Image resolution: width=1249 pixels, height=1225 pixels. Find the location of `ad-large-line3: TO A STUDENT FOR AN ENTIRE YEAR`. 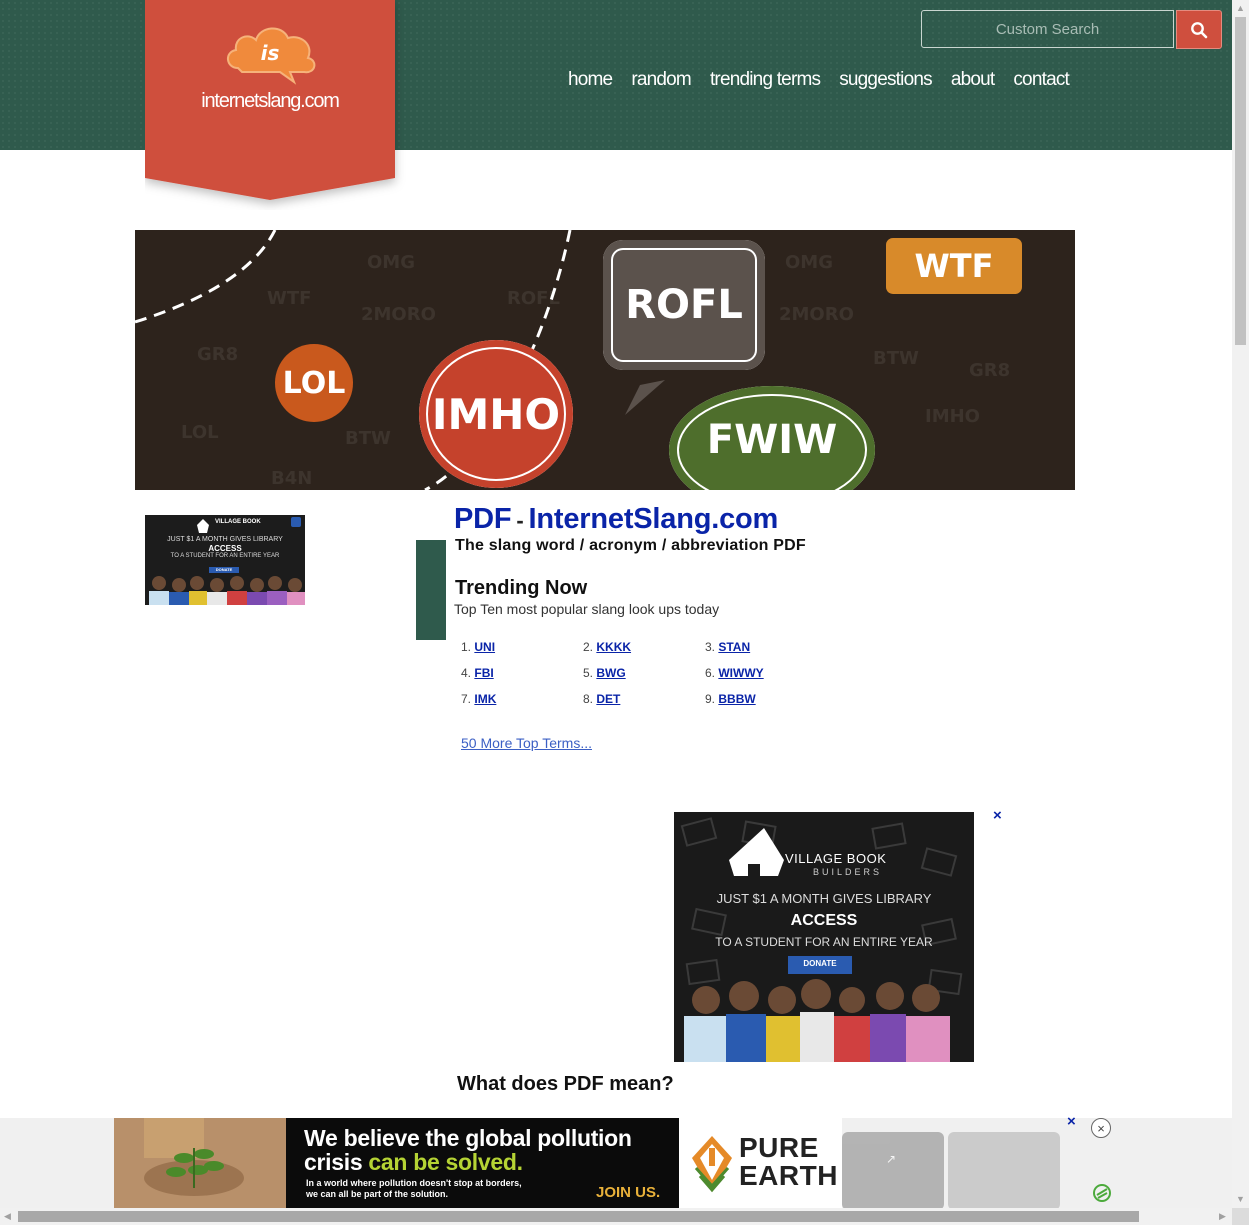

ad-large-line3: TO A STUDENT FOR AN ENTIRE YEAR is located at coordinates (824, 942).